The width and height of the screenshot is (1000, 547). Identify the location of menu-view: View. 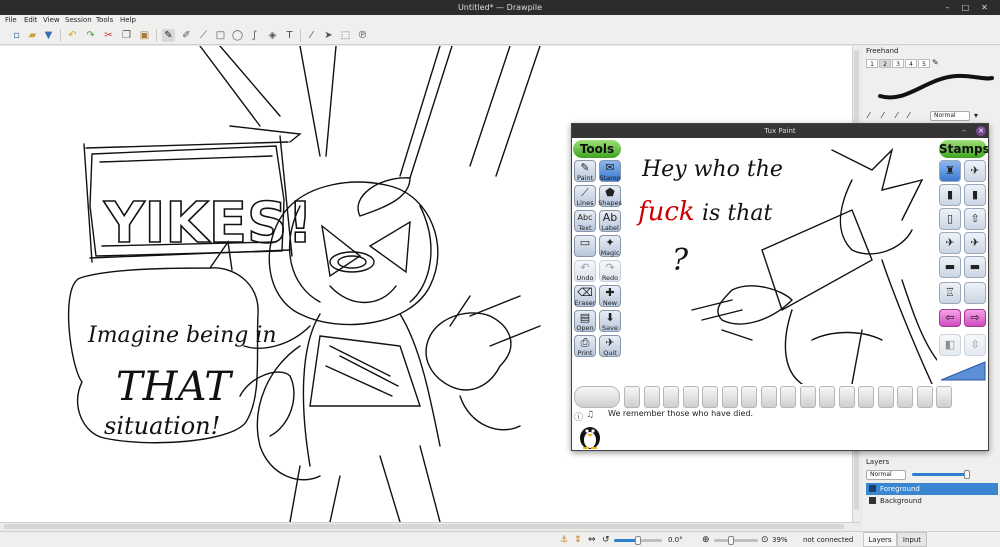
(51, 20).